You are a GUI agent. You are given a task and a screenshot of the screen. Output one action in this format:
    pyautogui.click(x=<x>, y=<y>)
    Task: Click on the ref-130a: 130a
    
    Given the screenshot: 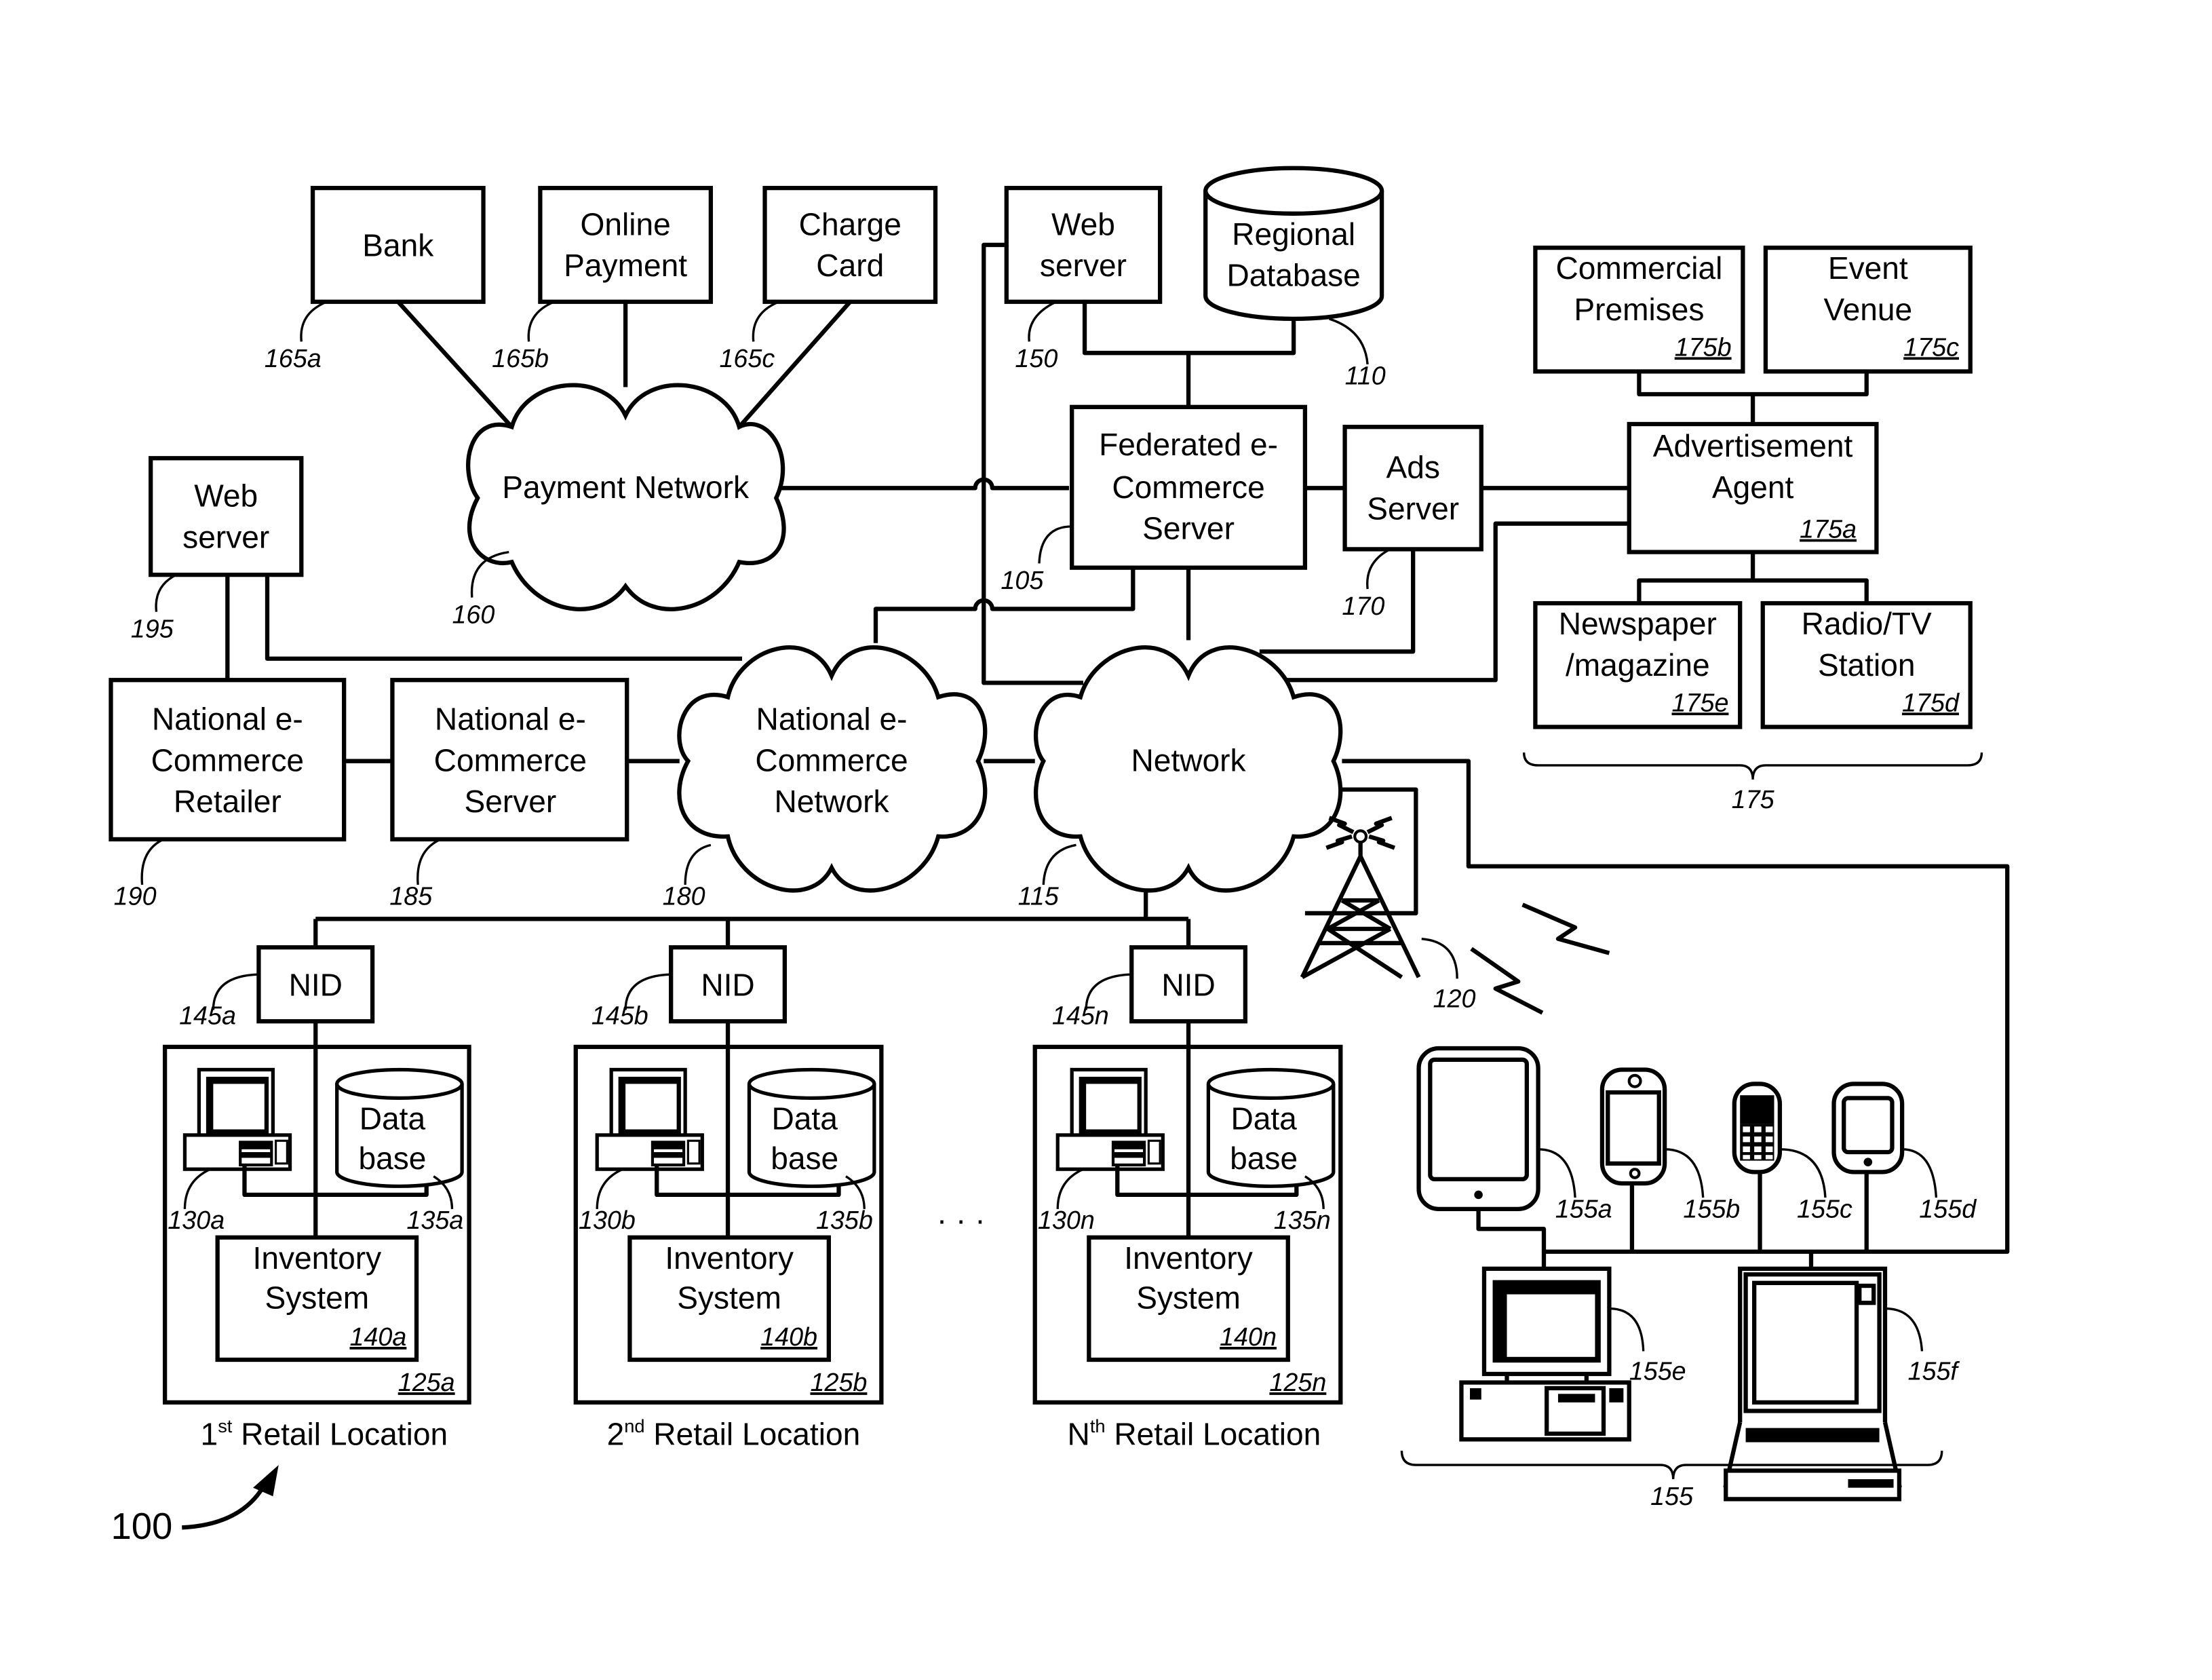 What is the action you would take?
    pyautogui.click(x=196, y=1220)
    